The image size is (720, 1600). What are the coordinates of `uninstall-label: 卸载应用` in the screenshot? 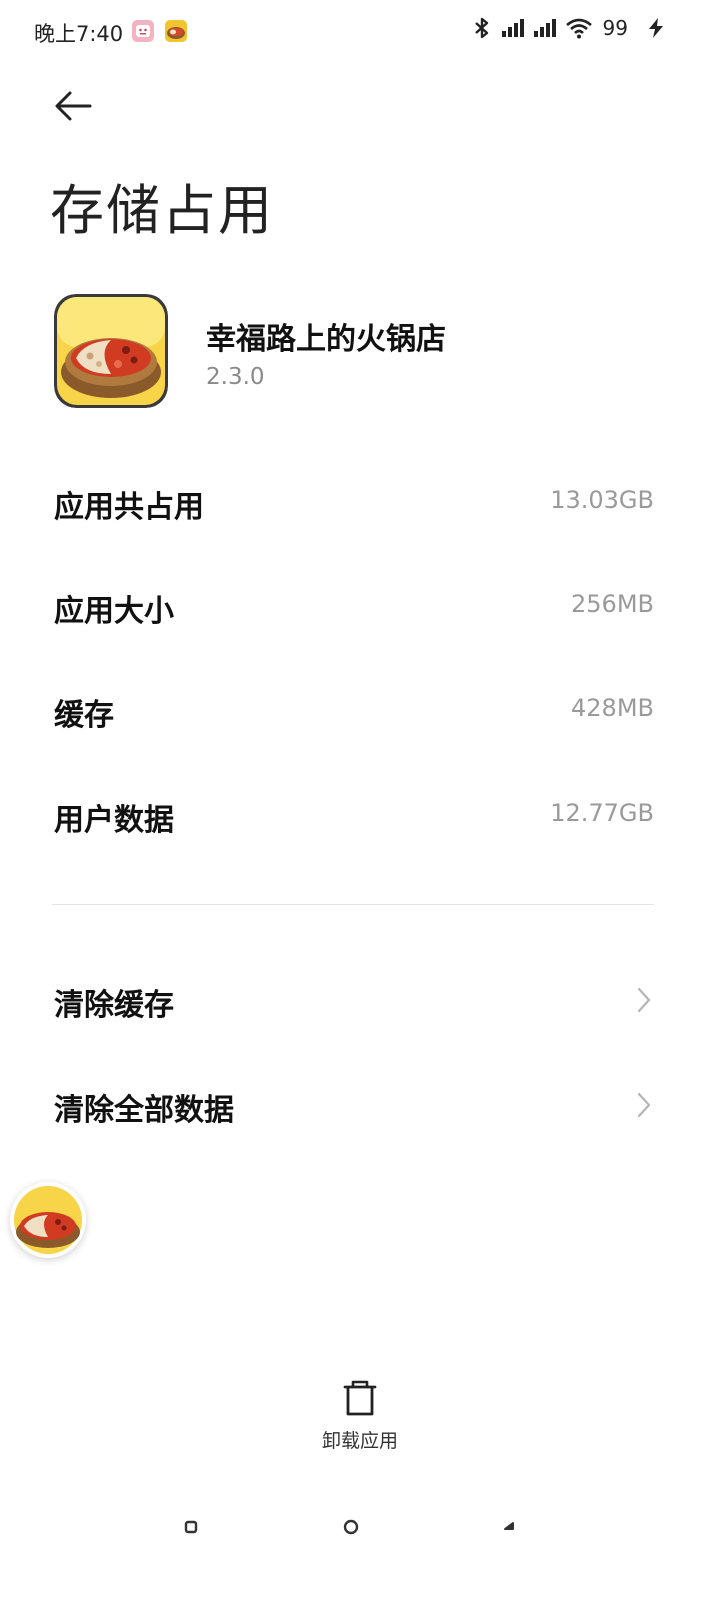 It's located at (359, 1441).